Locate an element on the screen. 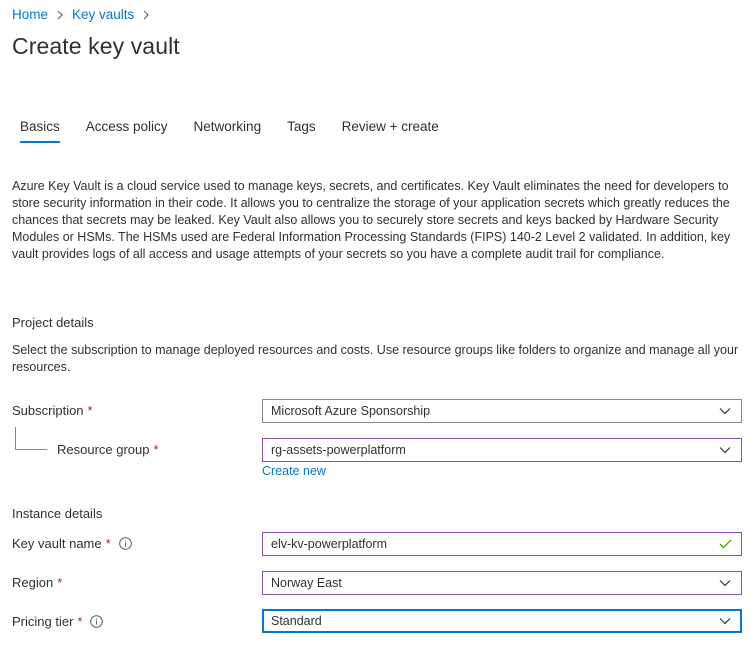 This screenshot has height=645, width=755. subscription-label: Subscription * is located at coordinates (52, 410).